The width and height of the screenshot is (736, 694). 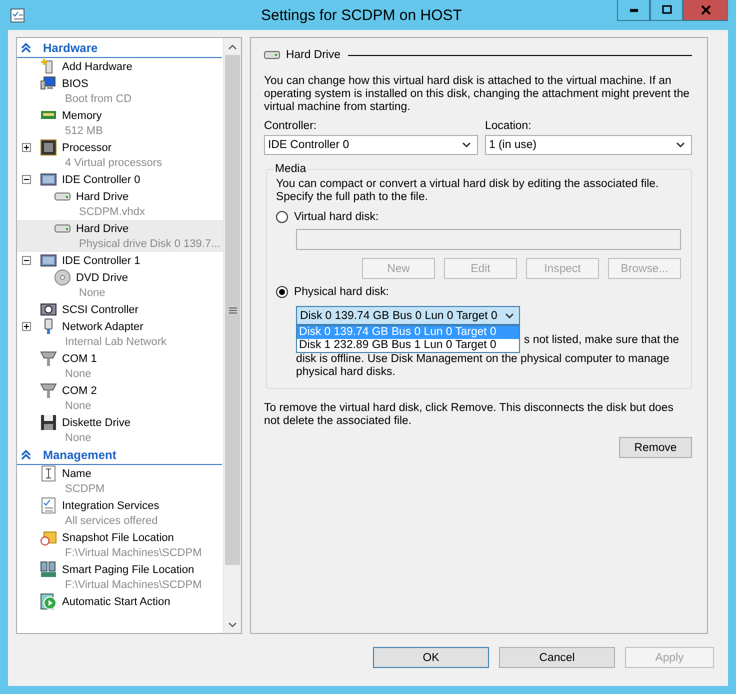 What do you see at coordinates (48, 83) in the screenshot?
I see `monitor-icon` at bounding box center [48, 83].